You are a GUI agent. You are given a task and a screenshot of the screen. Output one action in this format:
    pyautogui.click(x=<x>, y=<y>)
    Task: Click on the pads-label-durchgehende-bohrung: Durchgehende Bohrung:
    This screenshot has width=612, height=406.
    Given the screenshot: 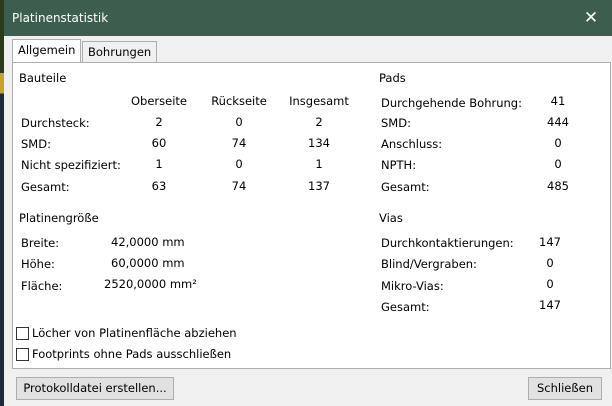 What is the action you would take?
    pyautogui.click(x=451, y=103)
    